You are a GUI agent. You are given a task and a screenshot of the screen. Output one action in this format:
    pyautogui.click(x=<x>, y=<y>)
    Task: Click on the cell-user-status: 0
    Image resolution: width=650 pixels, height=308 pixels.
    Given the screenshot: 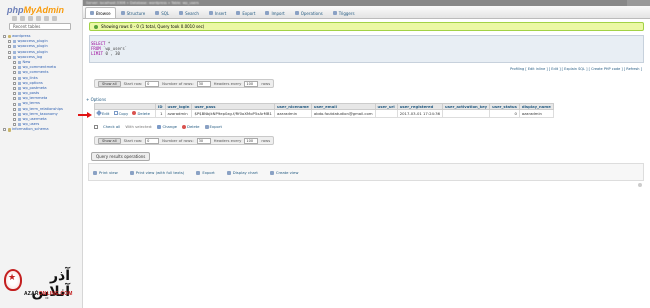 What is the action you would take?
    pyautogui.click(x=504, y=113)
    